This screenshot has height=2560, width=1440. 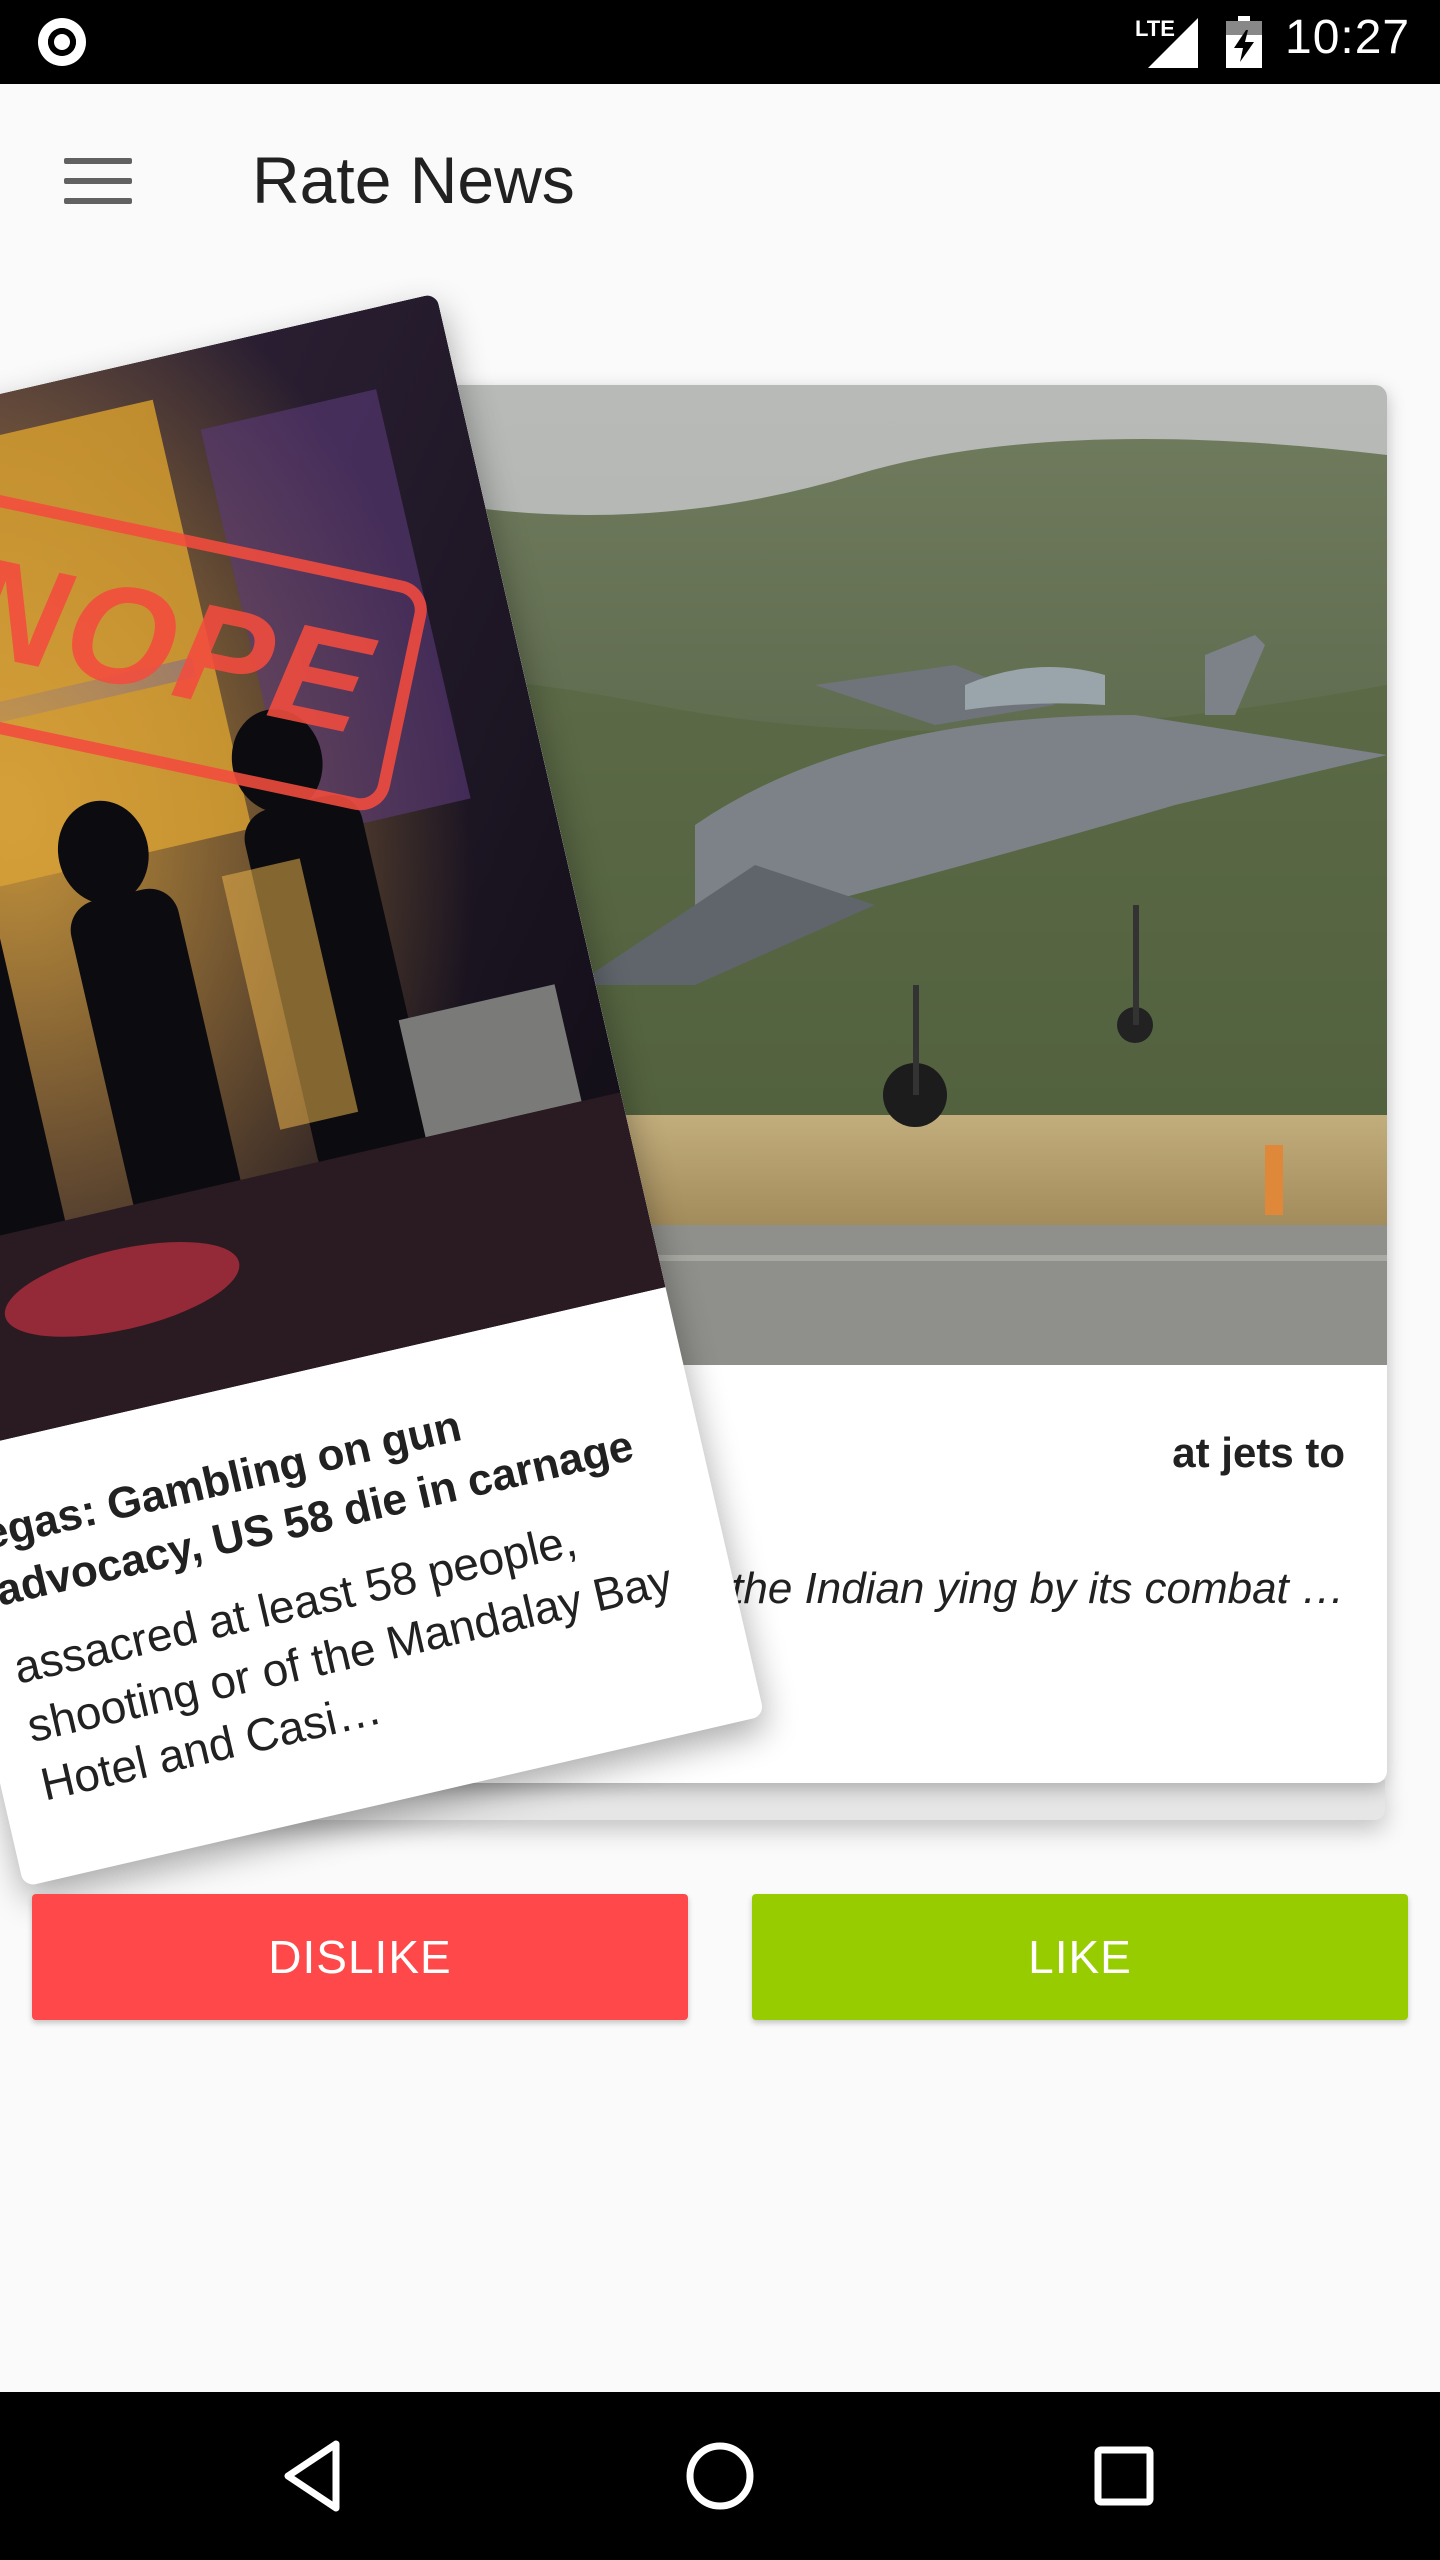 I want to click on hamburger-menu-icon, so click(x=98, y=182).